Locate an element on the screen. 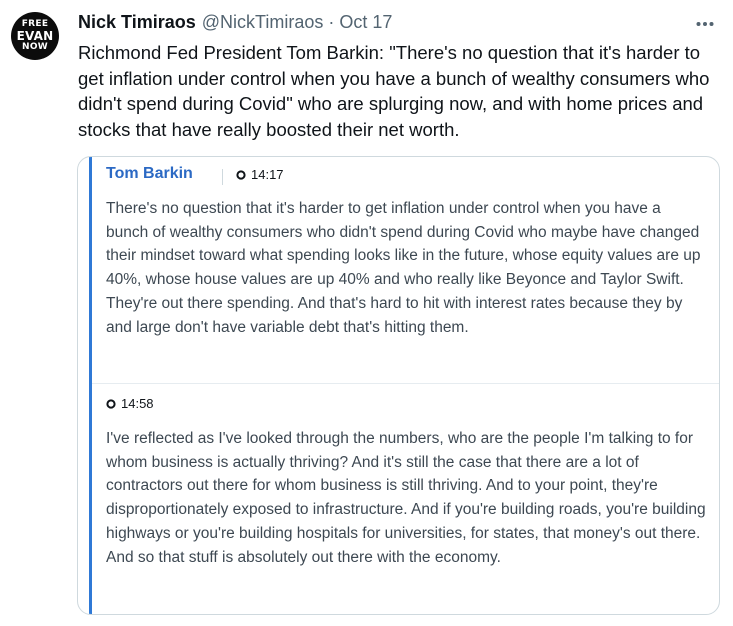 The width and height of the screenshot is (733, 626). header-divider is located at coordinates (222, 177).